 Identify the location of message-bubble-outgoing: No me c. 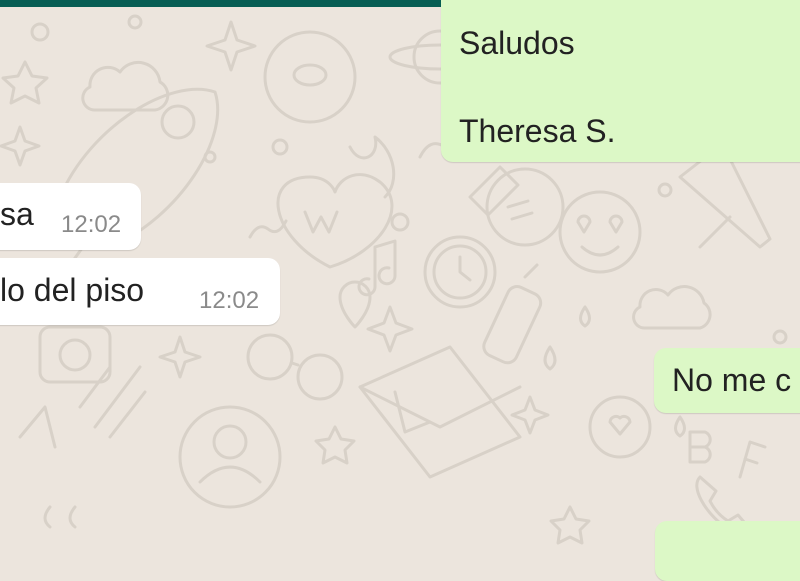
(727, 380).